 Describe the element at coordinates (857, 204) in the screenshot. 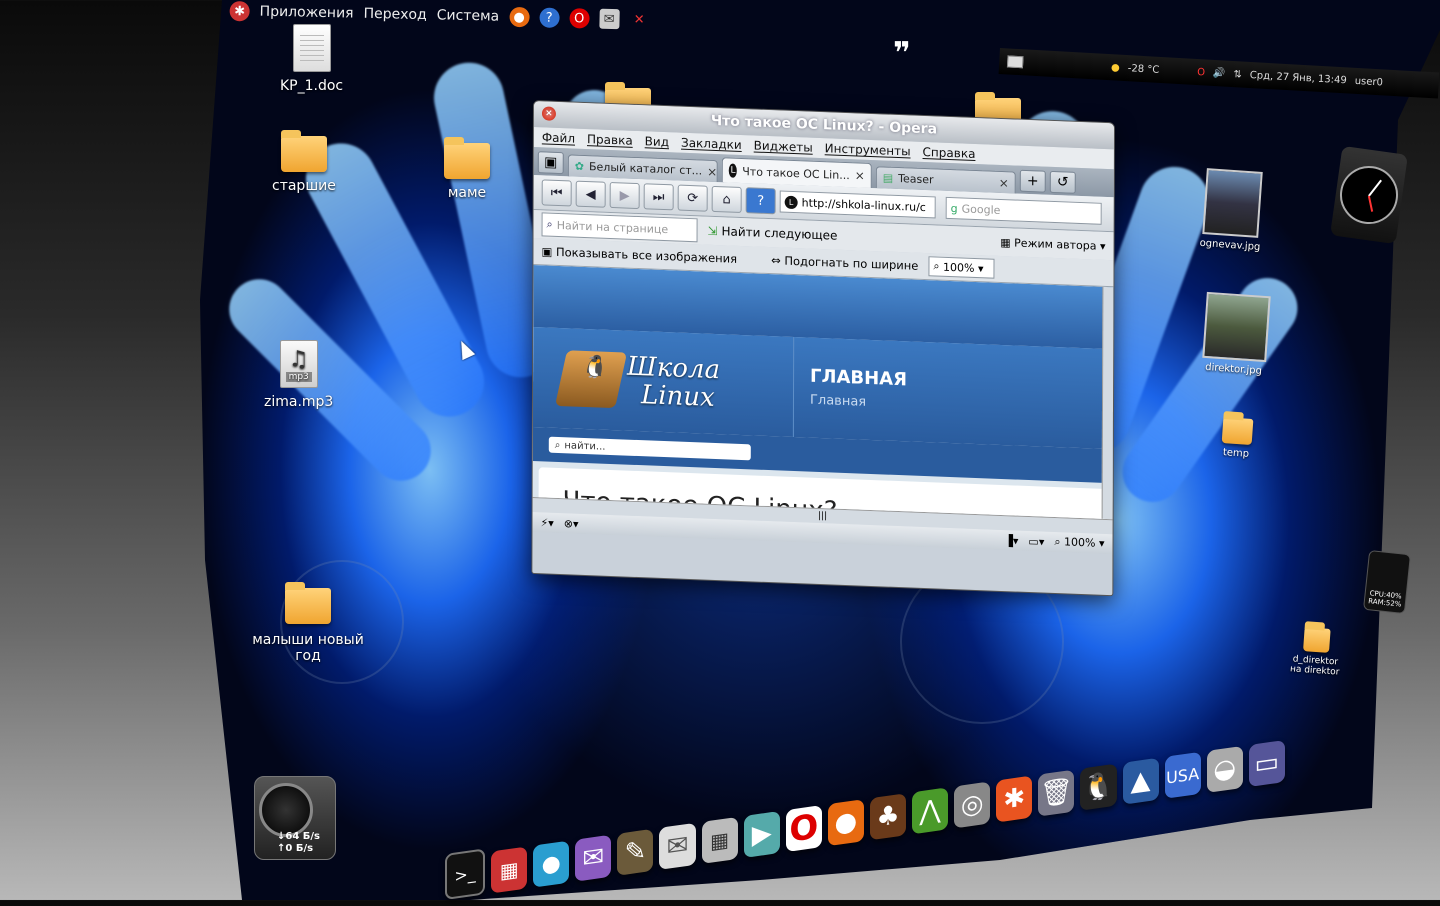

I see `address-field: L http://shkola-linux.ru/c` at that location.